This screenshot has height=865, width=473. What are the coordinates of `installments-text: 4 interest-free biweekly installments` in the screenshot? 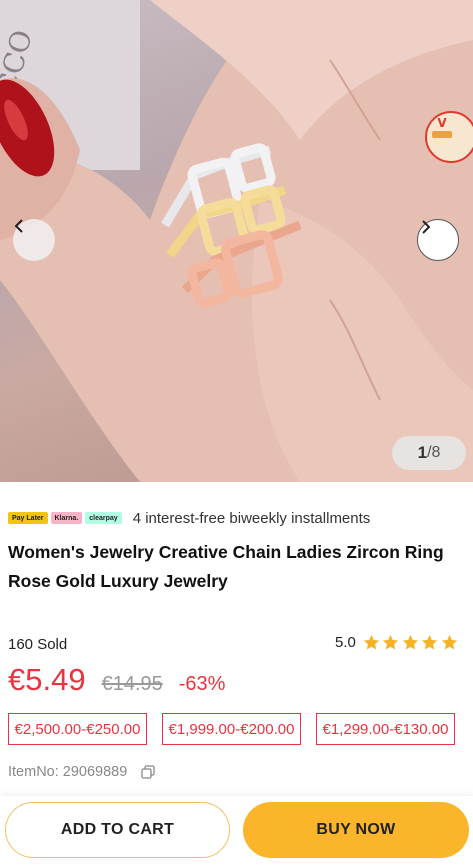 It's located at (251, 518).